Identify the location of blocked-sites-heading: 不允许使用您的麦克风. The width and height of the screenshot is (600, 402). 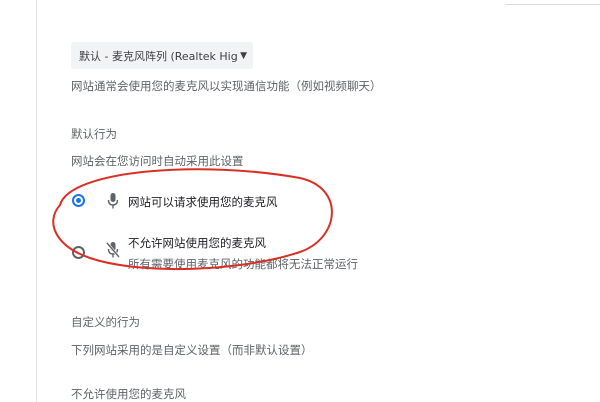
(128, 394).